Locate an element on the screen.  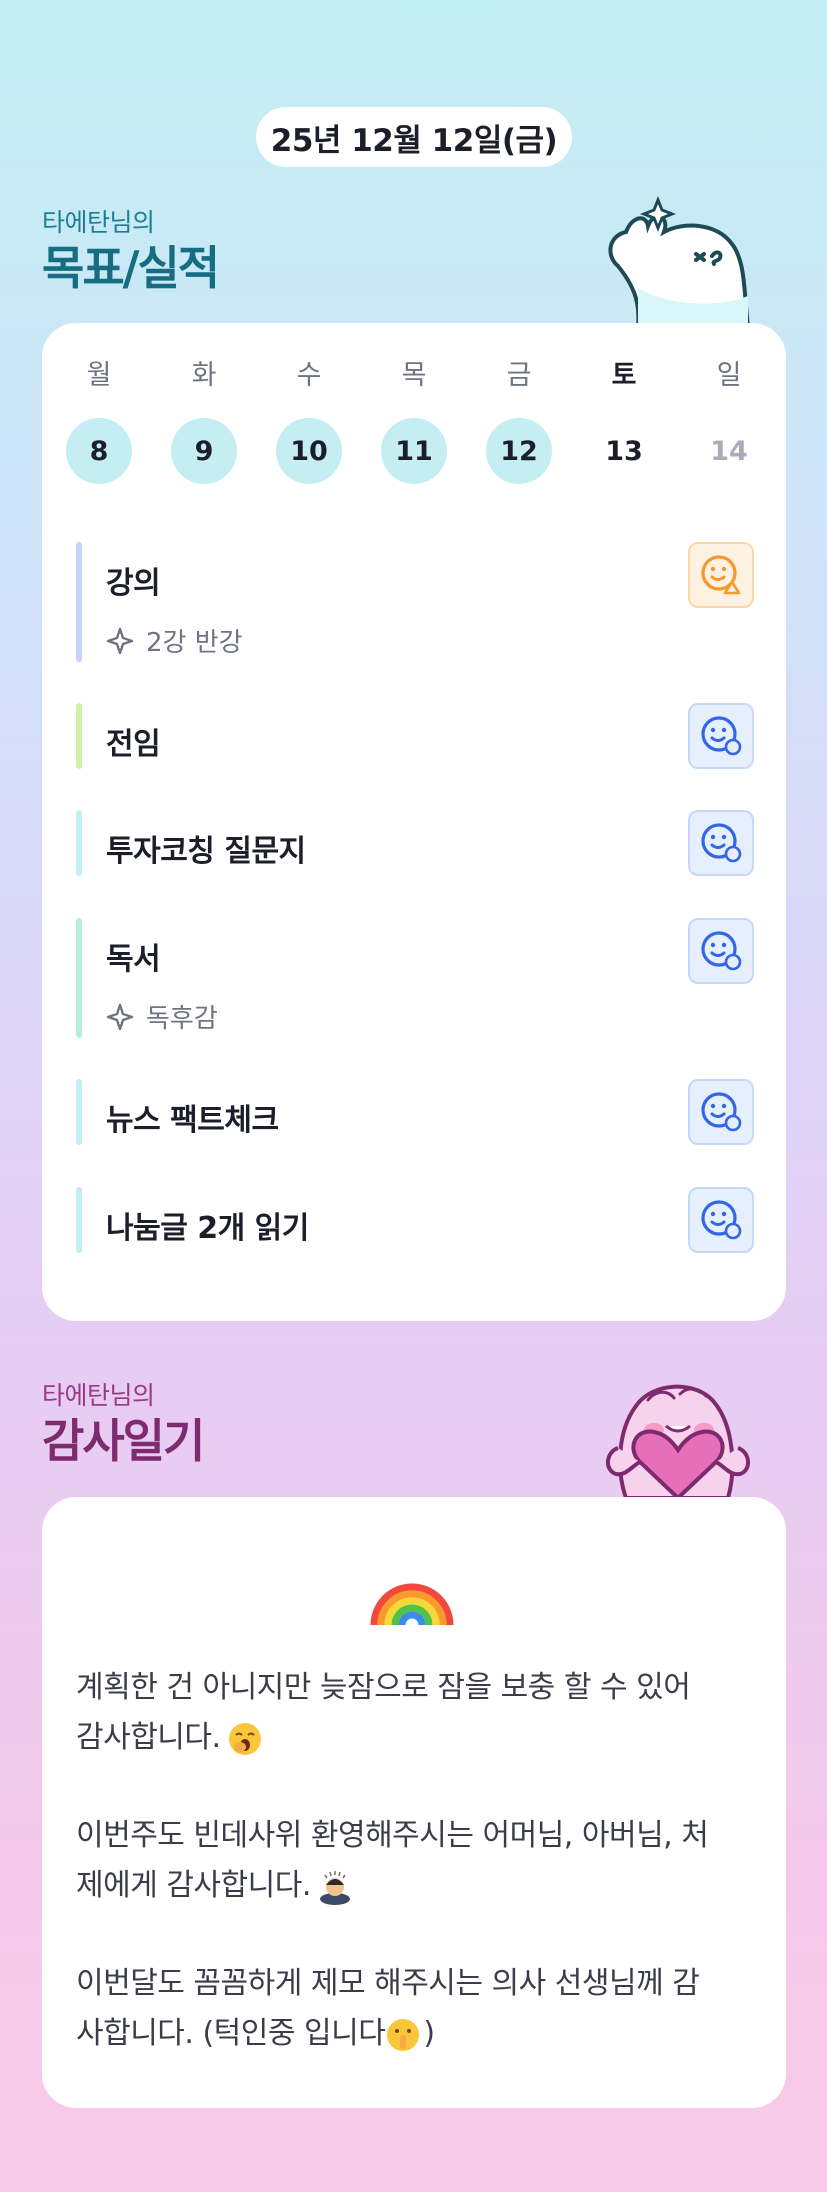
thanks-entry-line: 사합니다. (턱인중 입니다 is located at coordinates (231, 2033).